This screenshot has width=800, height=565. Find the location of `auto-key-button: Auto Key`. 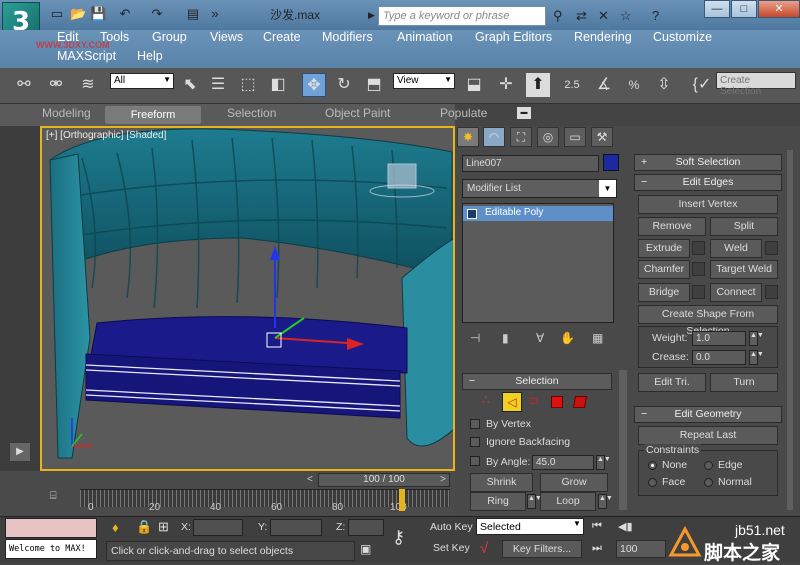

auto-key-button: Auto Key is located at coordinates (451, 527).